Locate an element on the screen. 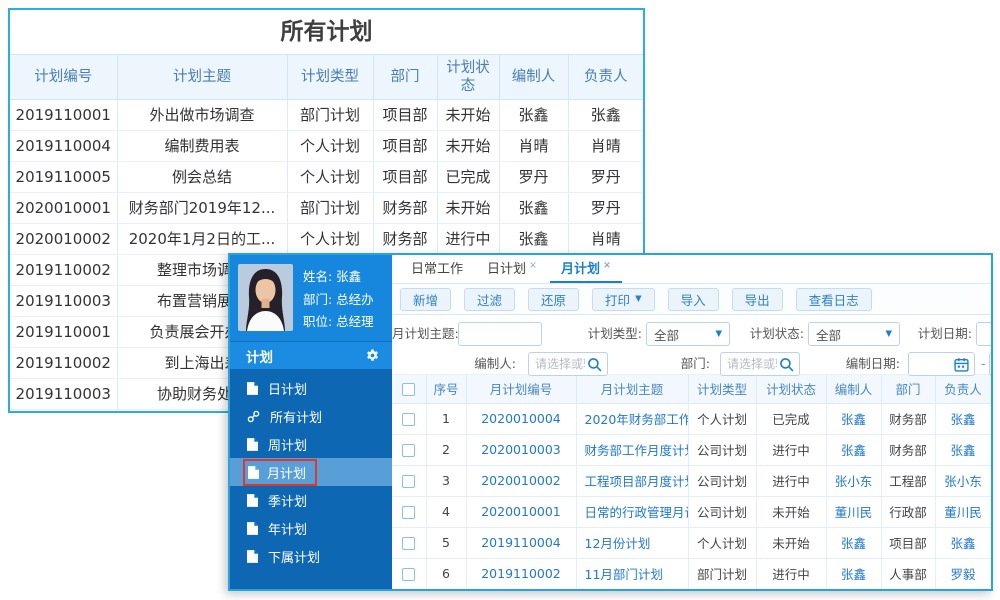 The height and width of the screenshot is (600, 1000). plan-date-field is located at coordinates (984, 334).